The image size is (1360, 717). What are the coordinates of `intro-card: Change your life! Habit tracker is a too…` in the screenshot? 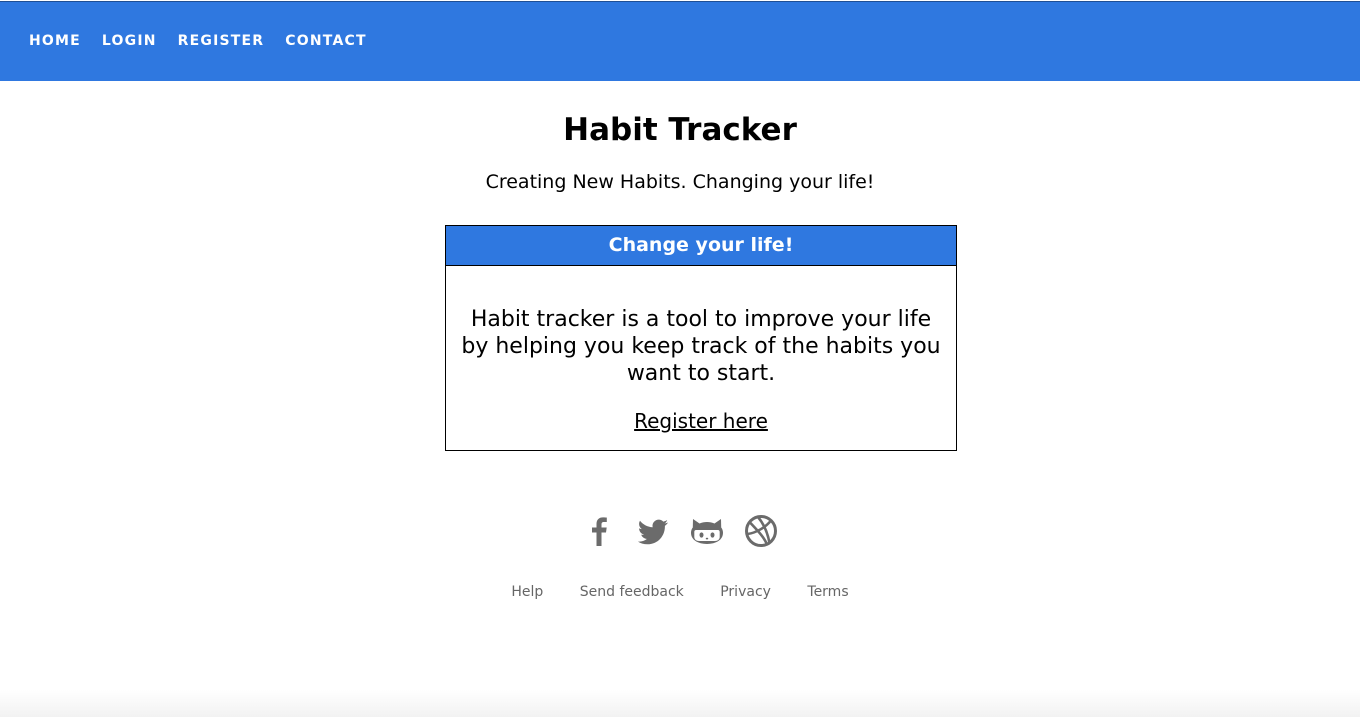 It's located at (701, 338).